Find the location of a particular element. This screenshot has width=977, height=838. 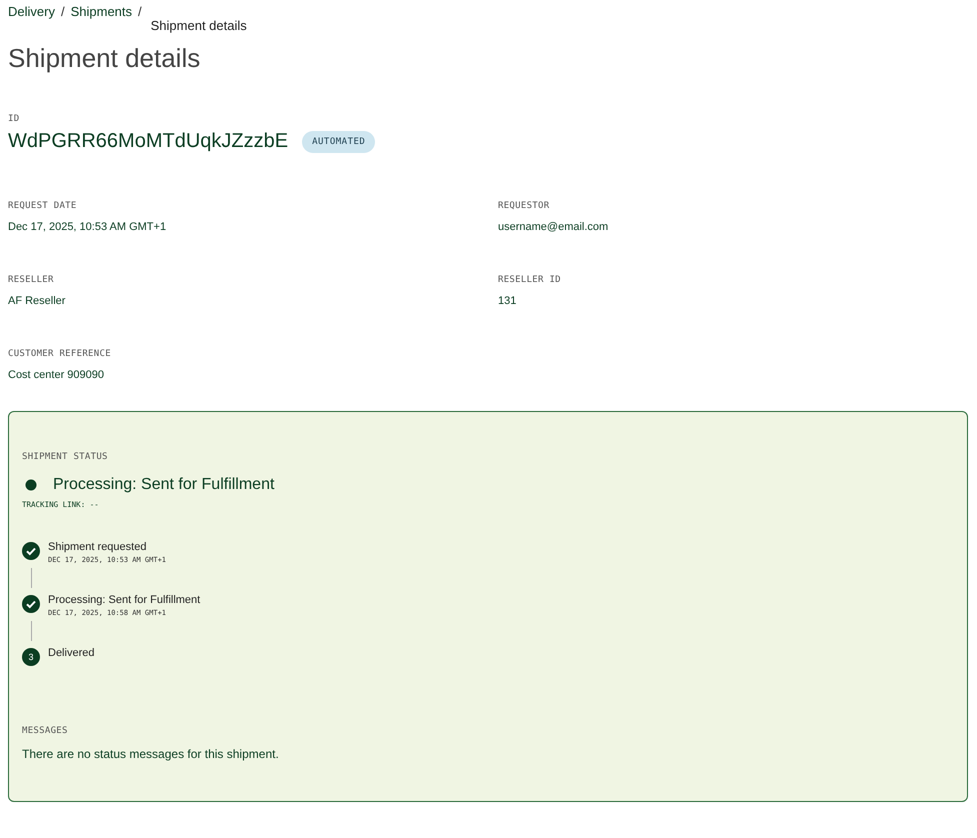

step-number: 3 is located at coordinates (31, 657).